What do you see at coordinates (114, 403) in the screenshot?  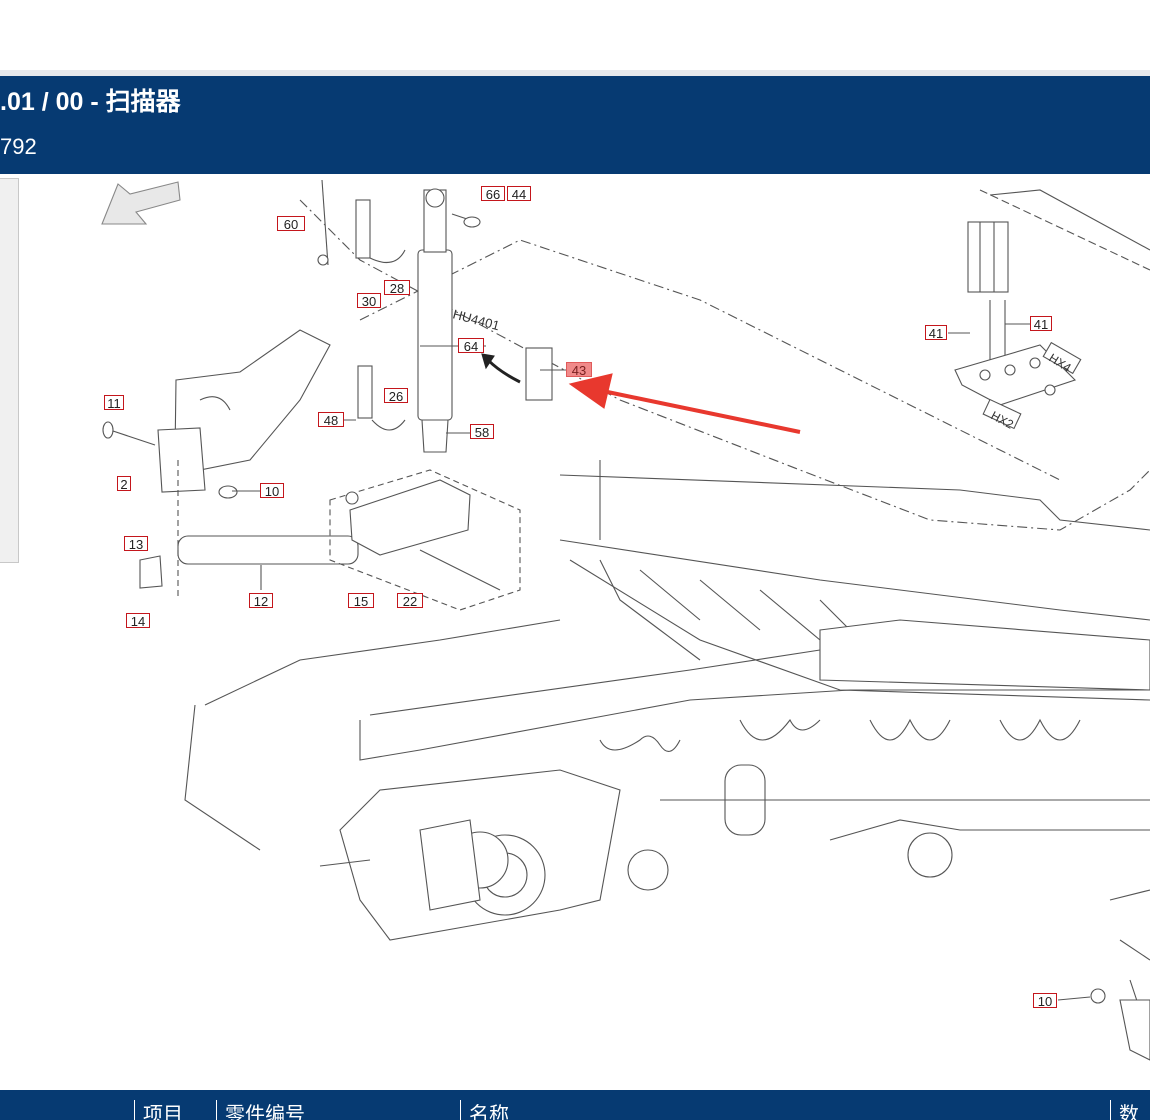 I see `callout-11: 11` at bounding box center [114, 403].